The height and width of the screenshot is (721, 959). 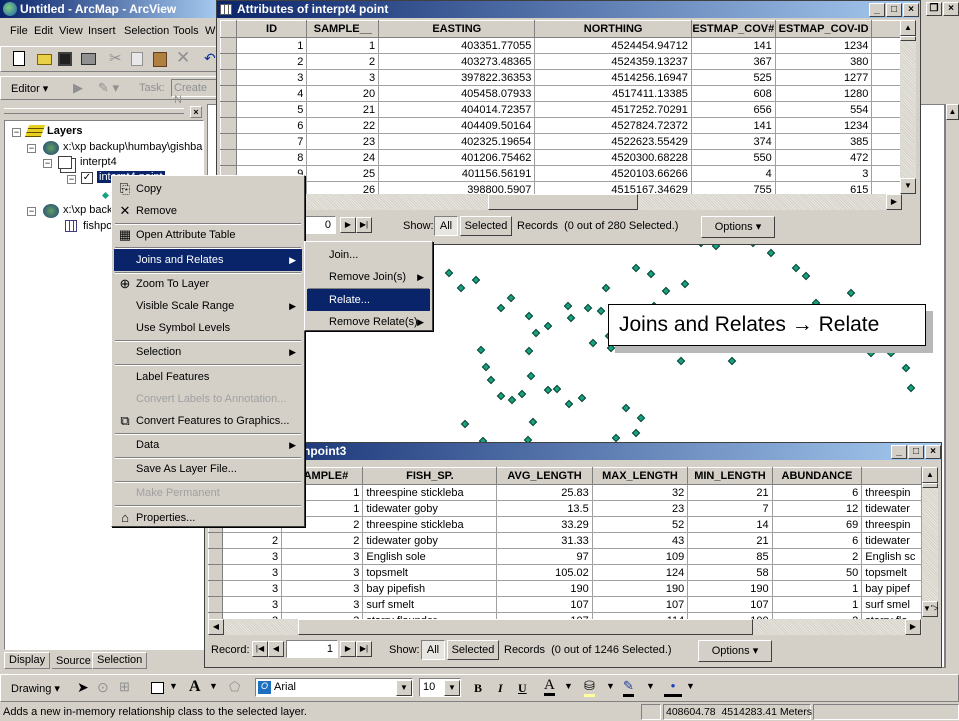 What do you see at coordinates (730, 604) in the screenshot?
I see `table-cell: 107` at bounding box center [730, 604].